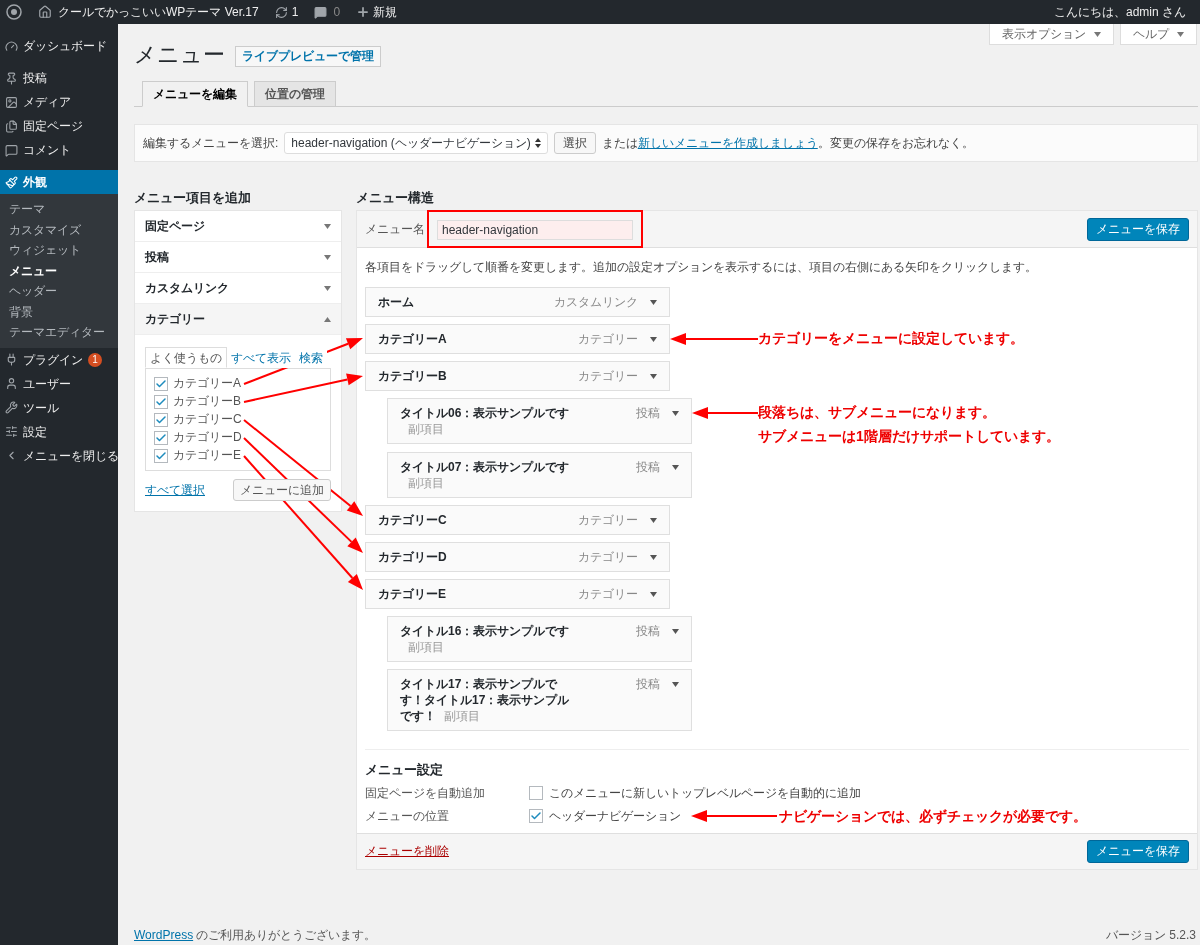 The height and width of the screenshot is (945, 1200). What do you see at coordinates (395, 198) in the screenshot?
I see `section-heading: メニュー構造` at bounding box center [395, 198].